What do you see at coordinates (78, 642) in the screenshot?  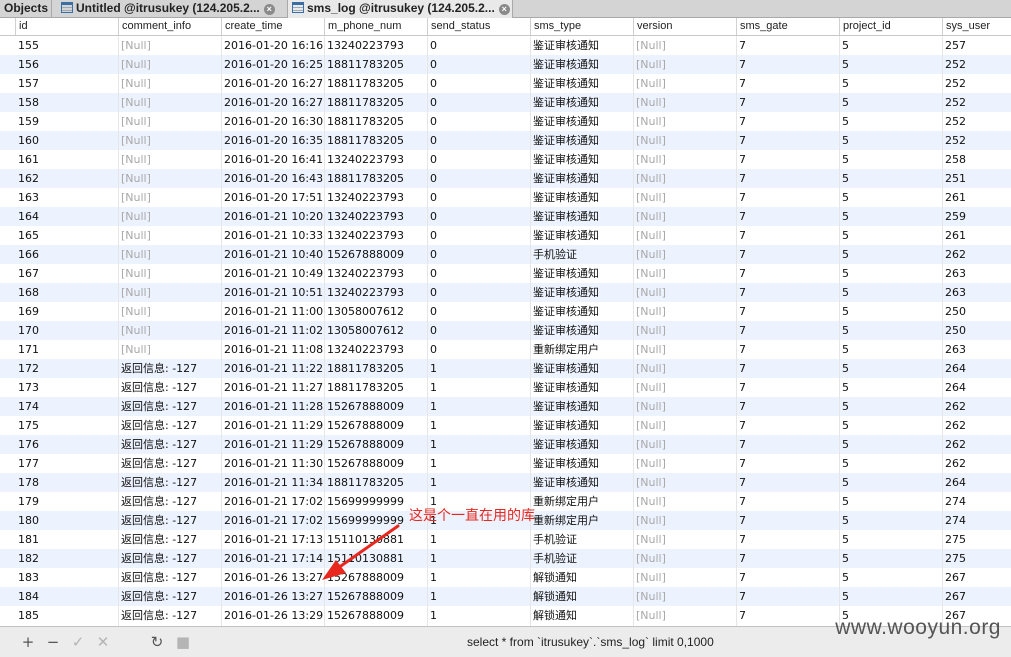 I see `apply-changes-button: ✓` at bounding box center [78, 642].